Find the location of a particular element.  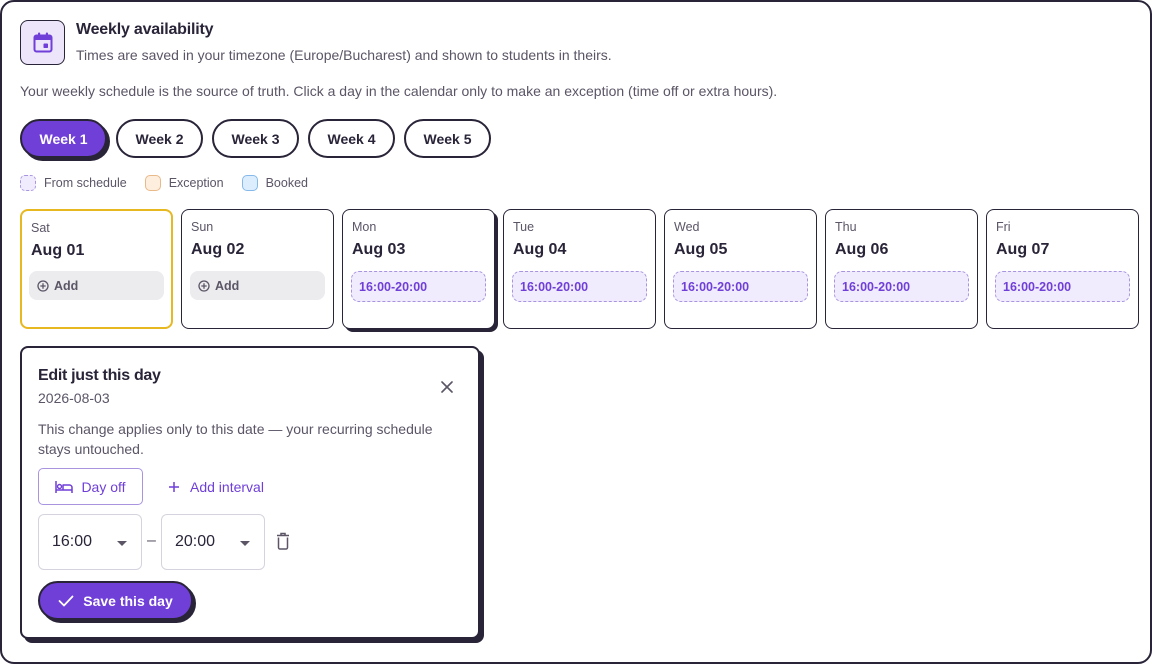

save-day-button: Save this day is located at coordinates (115, 600).